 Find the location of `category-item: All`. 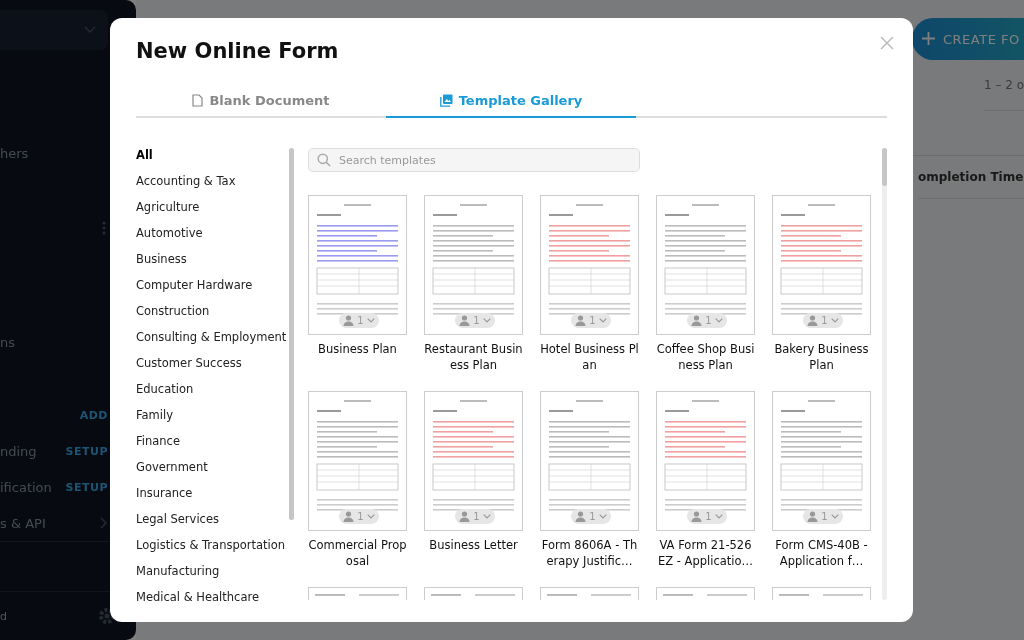

category-item: All is located at coordinates (144, 161).